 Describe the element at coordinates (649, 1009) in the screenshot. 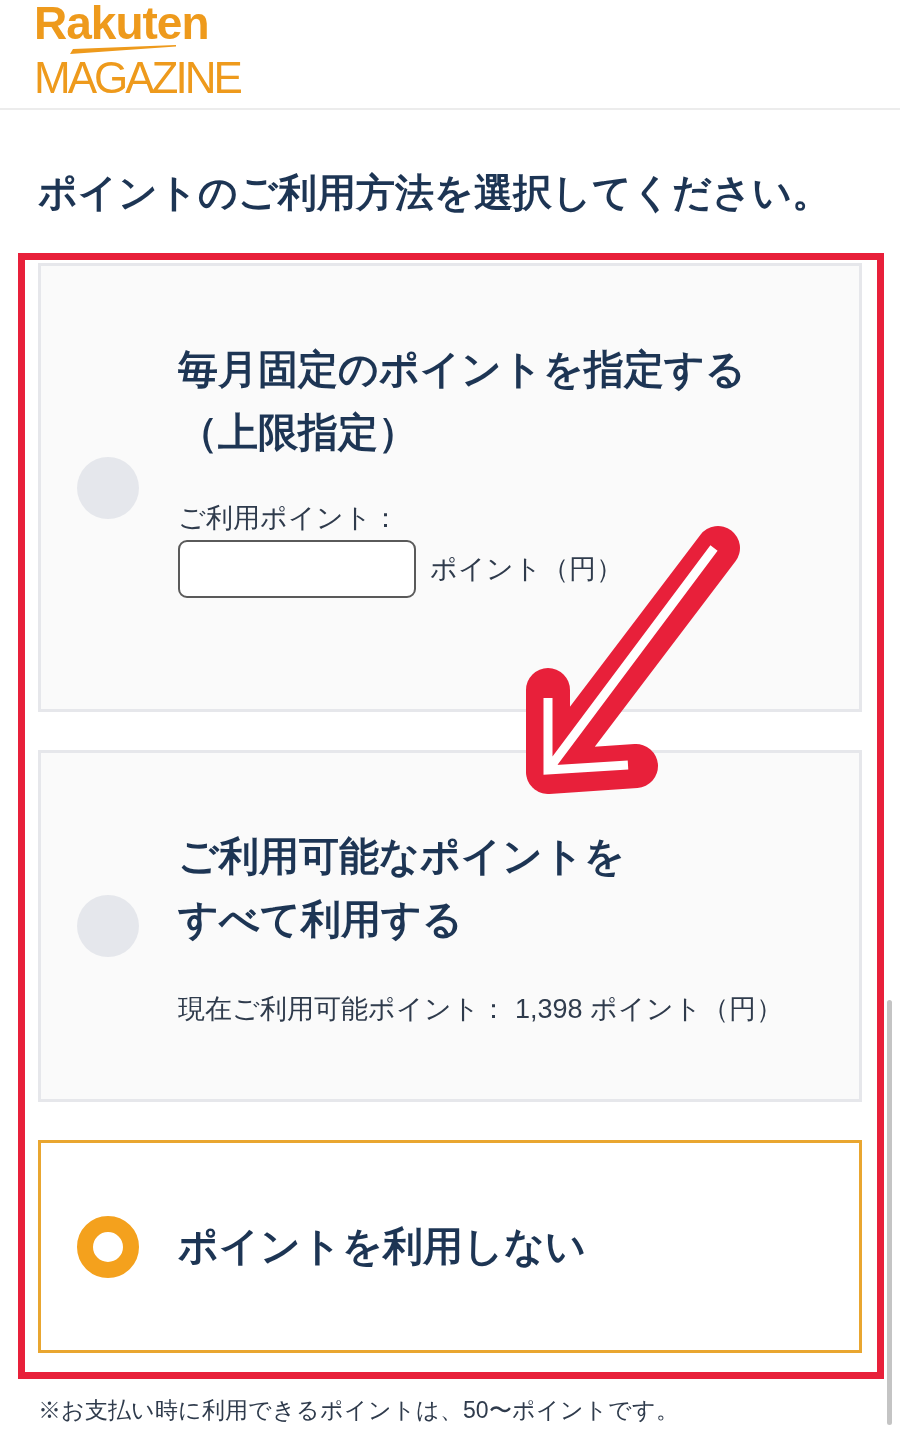

I see `balance-value: 1,398 ポイント（円）` at that location.